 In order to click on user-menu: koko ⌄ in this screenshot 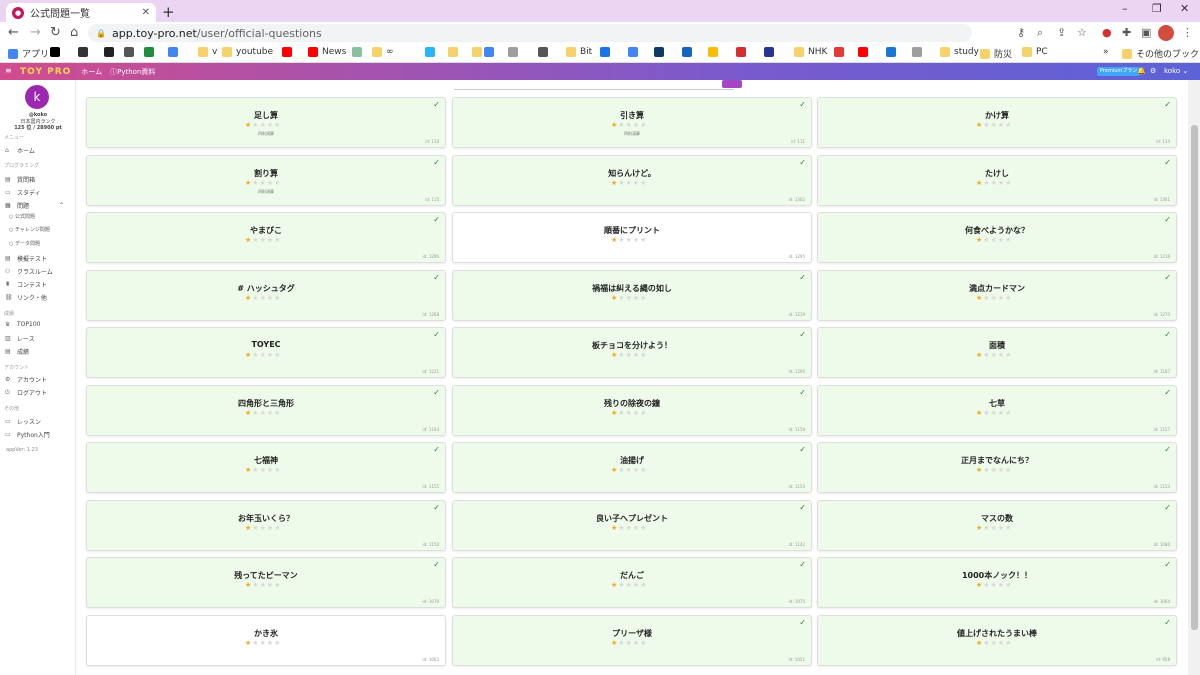, I will do `click(1176, 71)`.